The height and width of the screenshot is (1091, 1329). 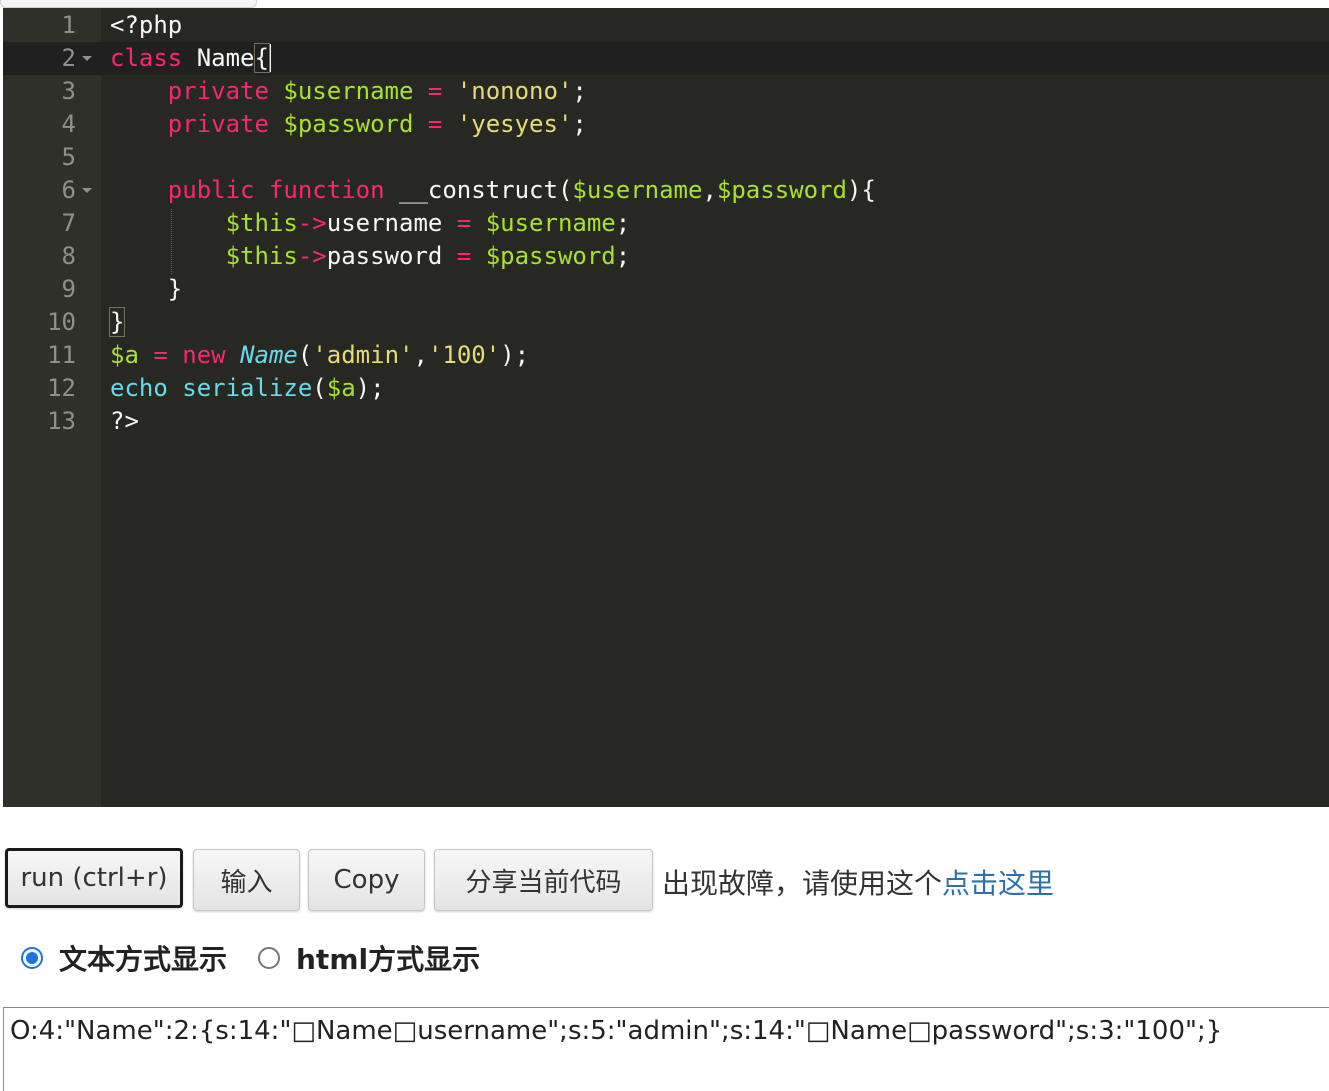 What do you see at coordinates (666, 322) in the screenshot?
I see `code-line: 10}` at bounding box center [666, 322].